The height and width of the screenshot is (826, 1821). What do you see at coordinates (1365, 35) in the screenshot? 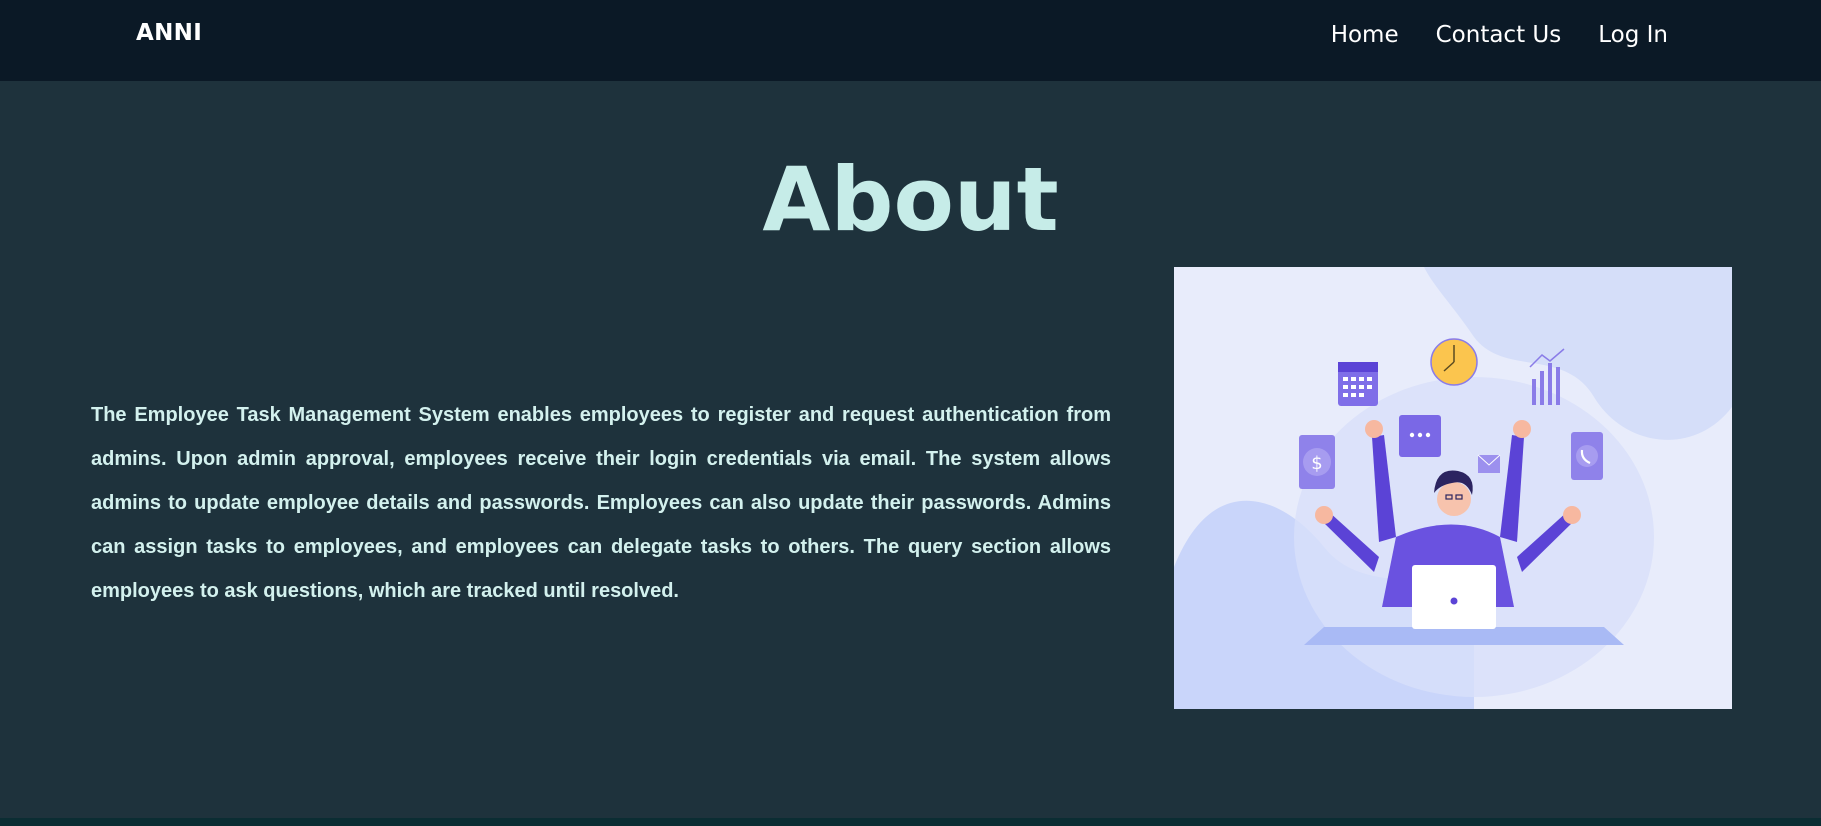
I see `nav-link-home: Home` at bounding box center [1365, 35].